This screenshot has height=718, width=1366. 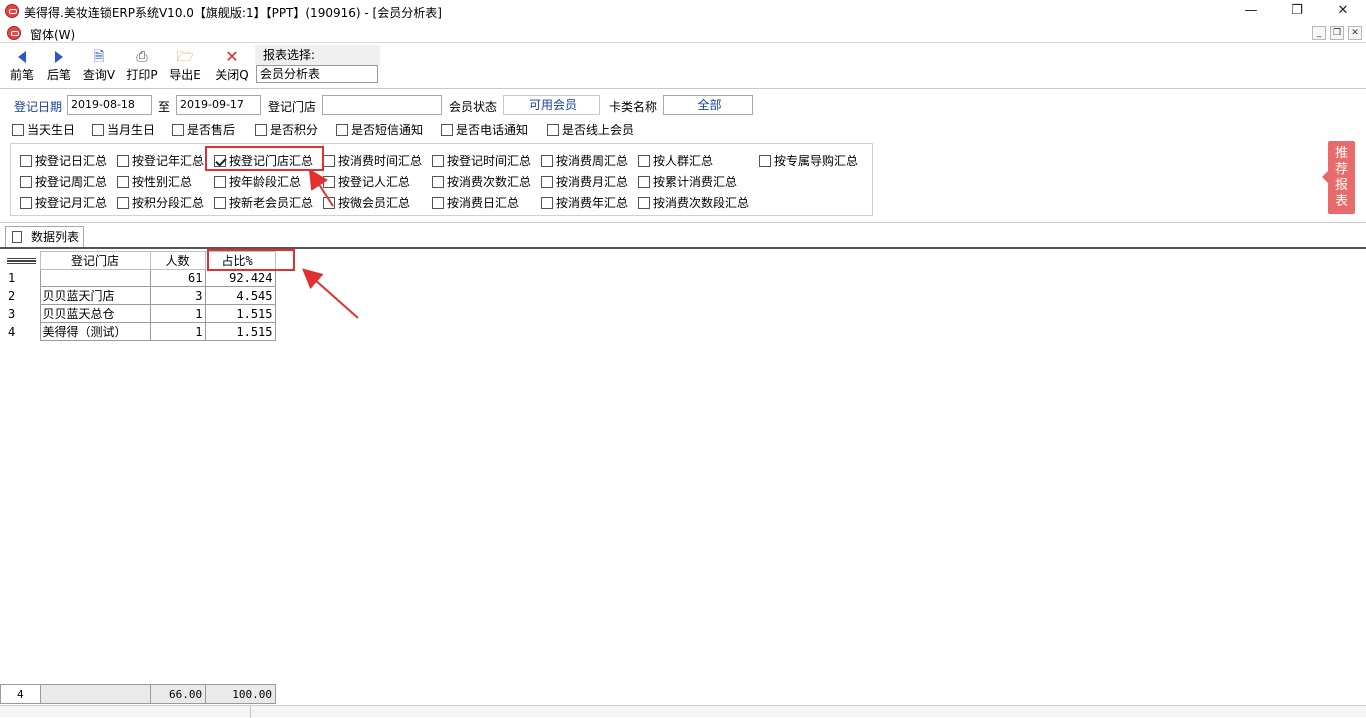 I want to click on option-checkbox: 是否积分, so click(x=286, y=129).